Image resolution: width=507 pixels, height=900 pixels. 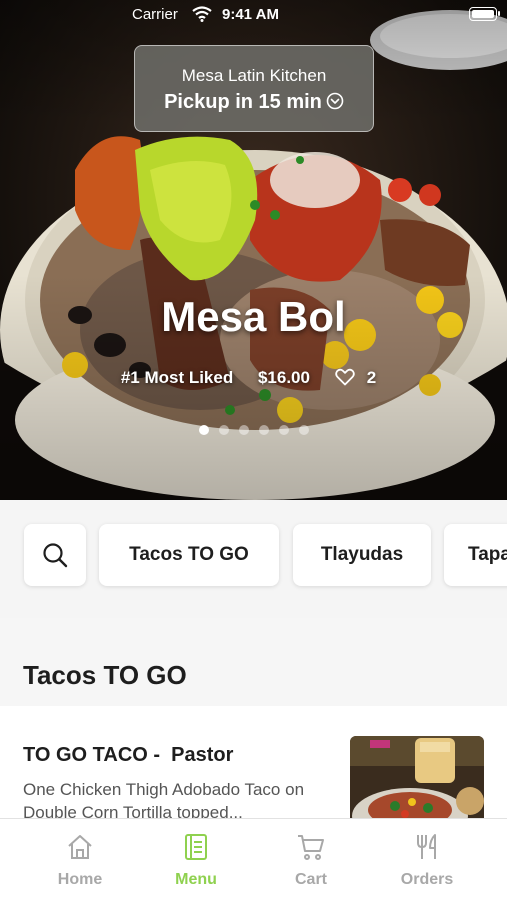 I want to click on carrier-label: Carrier, so click(x=155, y=14).